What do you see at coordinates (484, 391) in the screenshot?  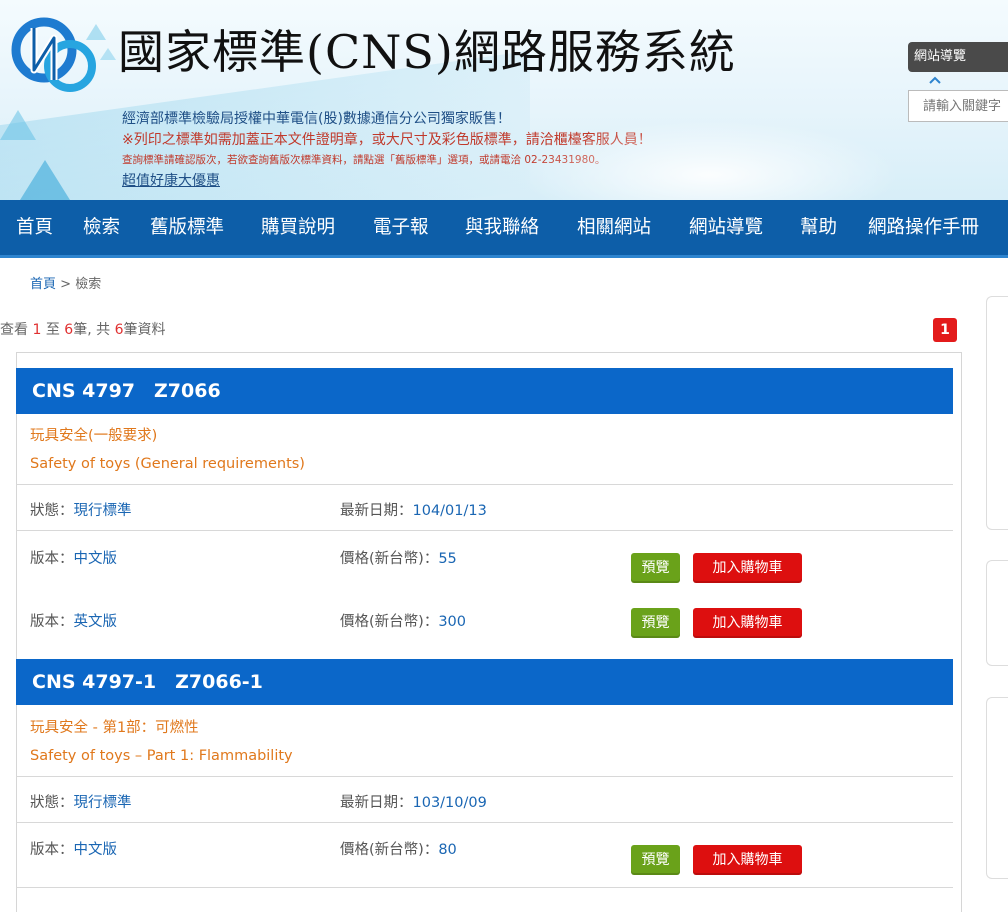 I see `standard-header: CNS 4797 Z7066` at bounding box center [484, 391].